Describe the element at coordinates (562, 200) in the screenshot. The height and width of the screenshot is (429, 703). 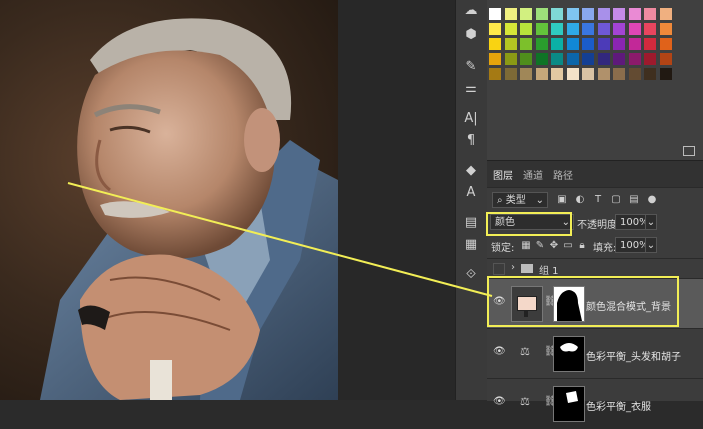
I see `pixel-filter-icon: ▣` at that location.